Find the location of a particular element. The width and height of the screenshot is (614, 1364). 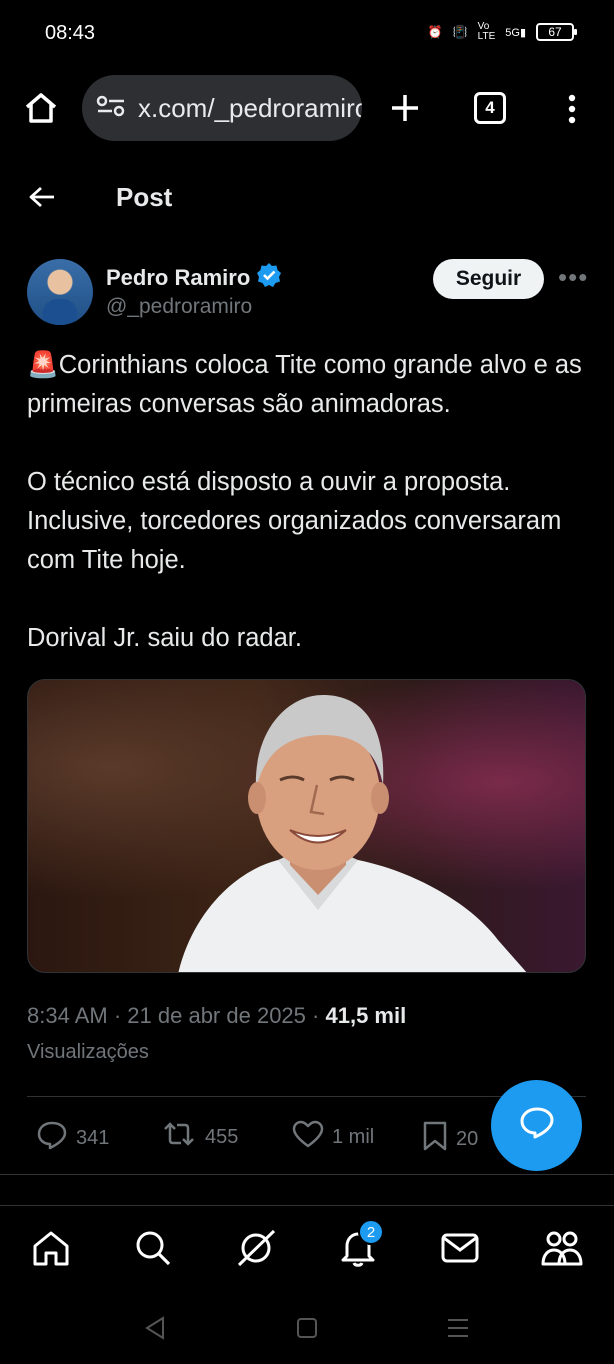

post-date: 21 de abr de 2025 is located at coordinates (216, 1015).